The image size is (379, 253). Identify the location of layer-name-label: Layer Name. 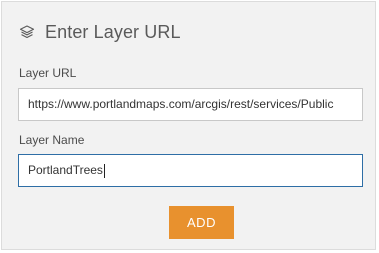
(52, 140).